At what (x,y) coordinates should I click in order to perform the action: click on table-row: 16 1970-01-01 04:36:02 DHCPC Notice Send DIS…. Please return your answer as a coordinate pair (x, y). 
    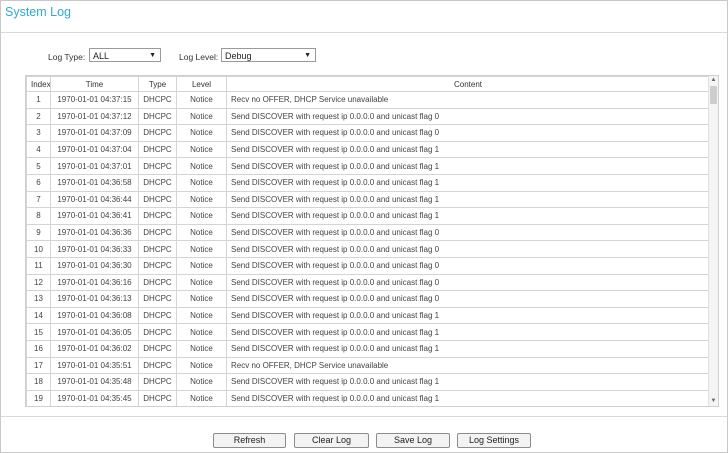
    Looking at the image, I should click on (368, 348).